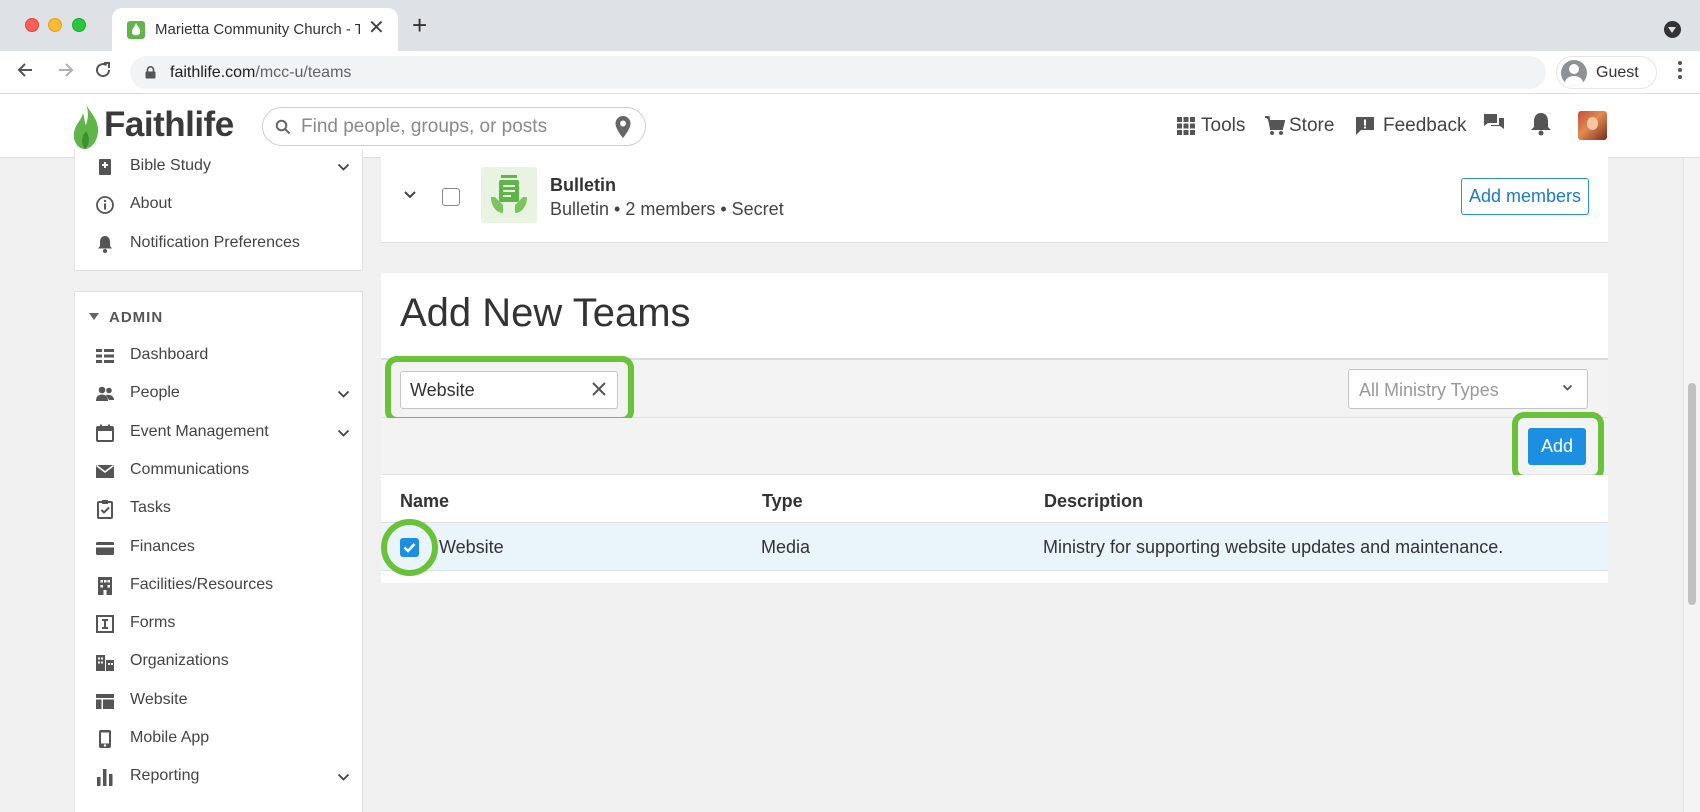 This screenshot has height=812, width=1700. I want to click on window-zoom-button, so click(79, 25).